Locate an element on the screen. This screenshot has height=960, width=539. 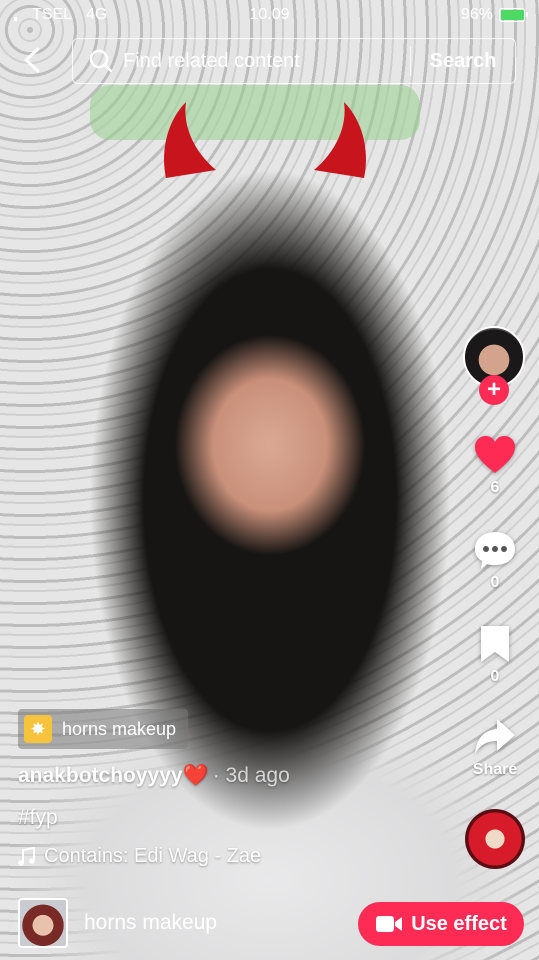
author-line: anakbotchoyyyy❤️ · 3d ago is located at coordinates (154, 776).